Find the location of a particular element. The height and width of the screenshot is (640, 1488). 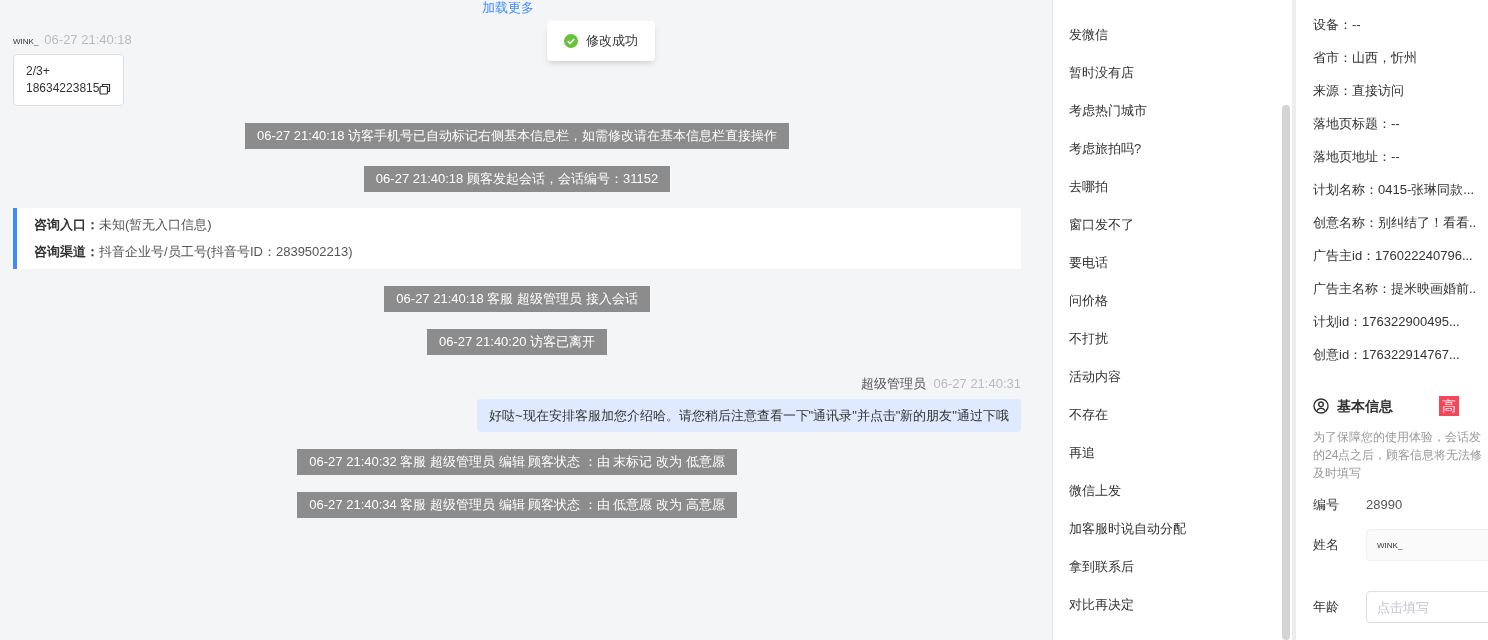

detail-text: 落地页标题：-- is located at coordinates (1357, 123).